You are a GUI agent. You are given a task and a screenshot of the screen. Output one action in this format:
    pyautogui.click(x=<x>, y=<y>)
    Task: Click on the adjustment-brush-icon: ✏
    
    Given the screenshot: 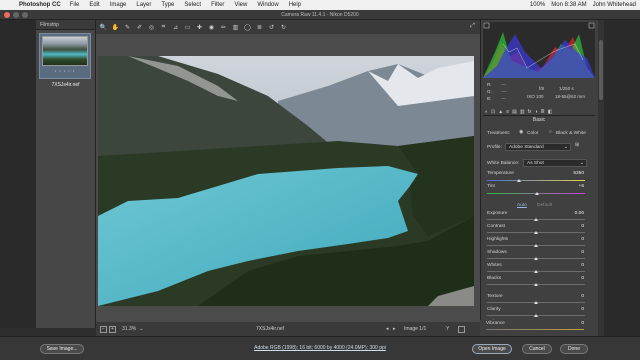 What is the action you would take?
    pyautogui.click(x=223, y=27)
    